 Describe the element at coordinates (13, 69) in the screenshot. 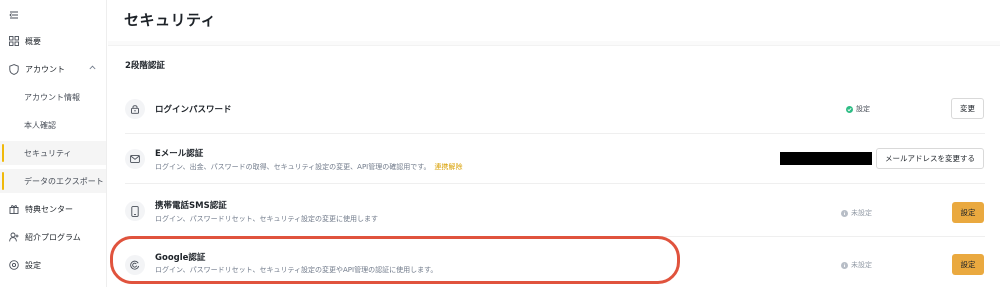

I see `shield-icon` at that location.